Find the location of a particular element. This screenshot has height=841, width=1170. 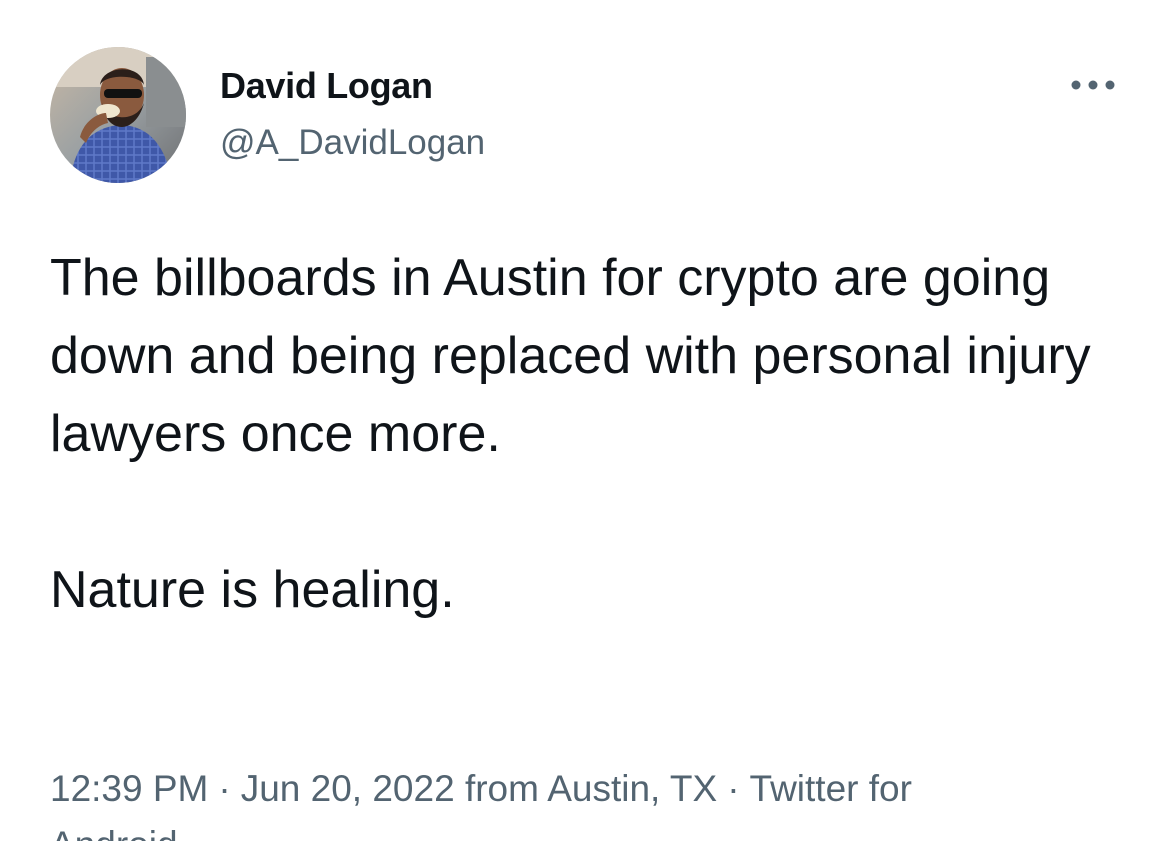

tweet-source-continued: Android is located at coordinates (114, 830).